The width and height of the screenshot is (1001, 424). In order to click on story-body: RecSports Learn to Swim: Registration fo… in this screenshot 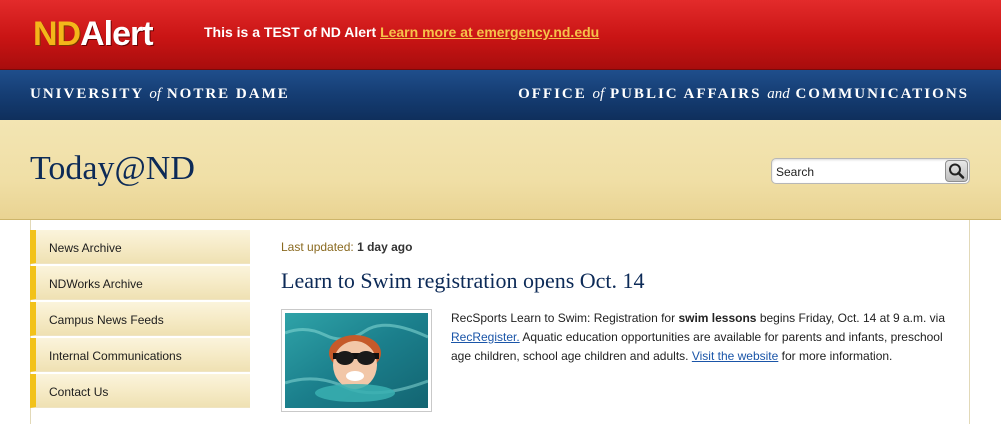, I will do `click(701, 337)`.